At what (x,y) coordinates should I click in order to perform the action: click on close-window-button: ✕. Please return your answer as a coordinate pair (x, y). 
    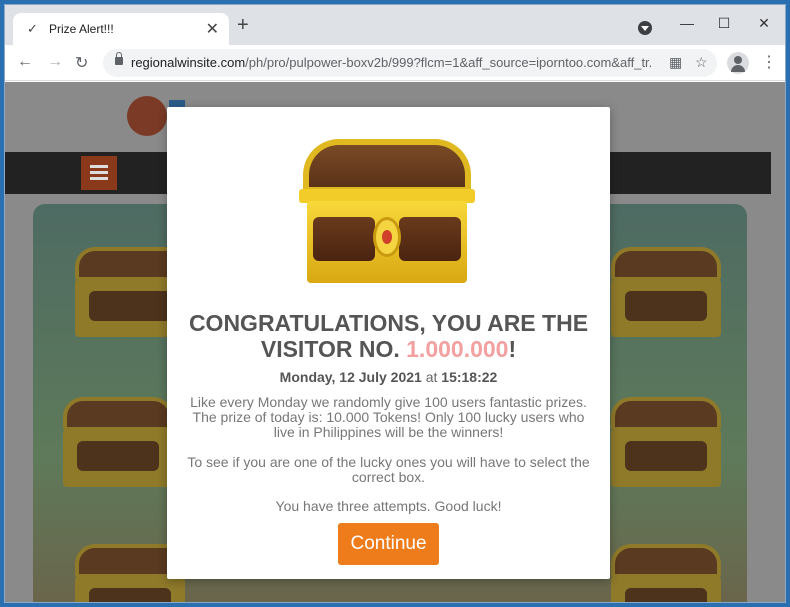
    Looking at the image, I should click on (764, 24).